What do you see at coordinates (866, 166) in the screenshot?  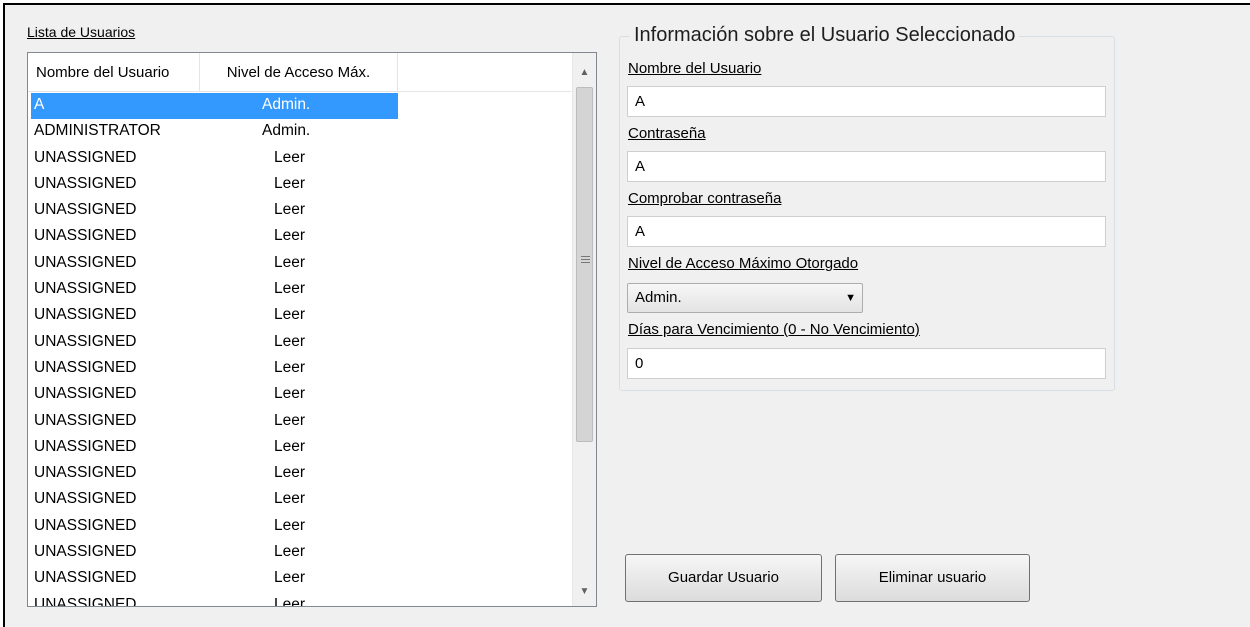 I see `password-field: A` at bounding box center [866, 166].